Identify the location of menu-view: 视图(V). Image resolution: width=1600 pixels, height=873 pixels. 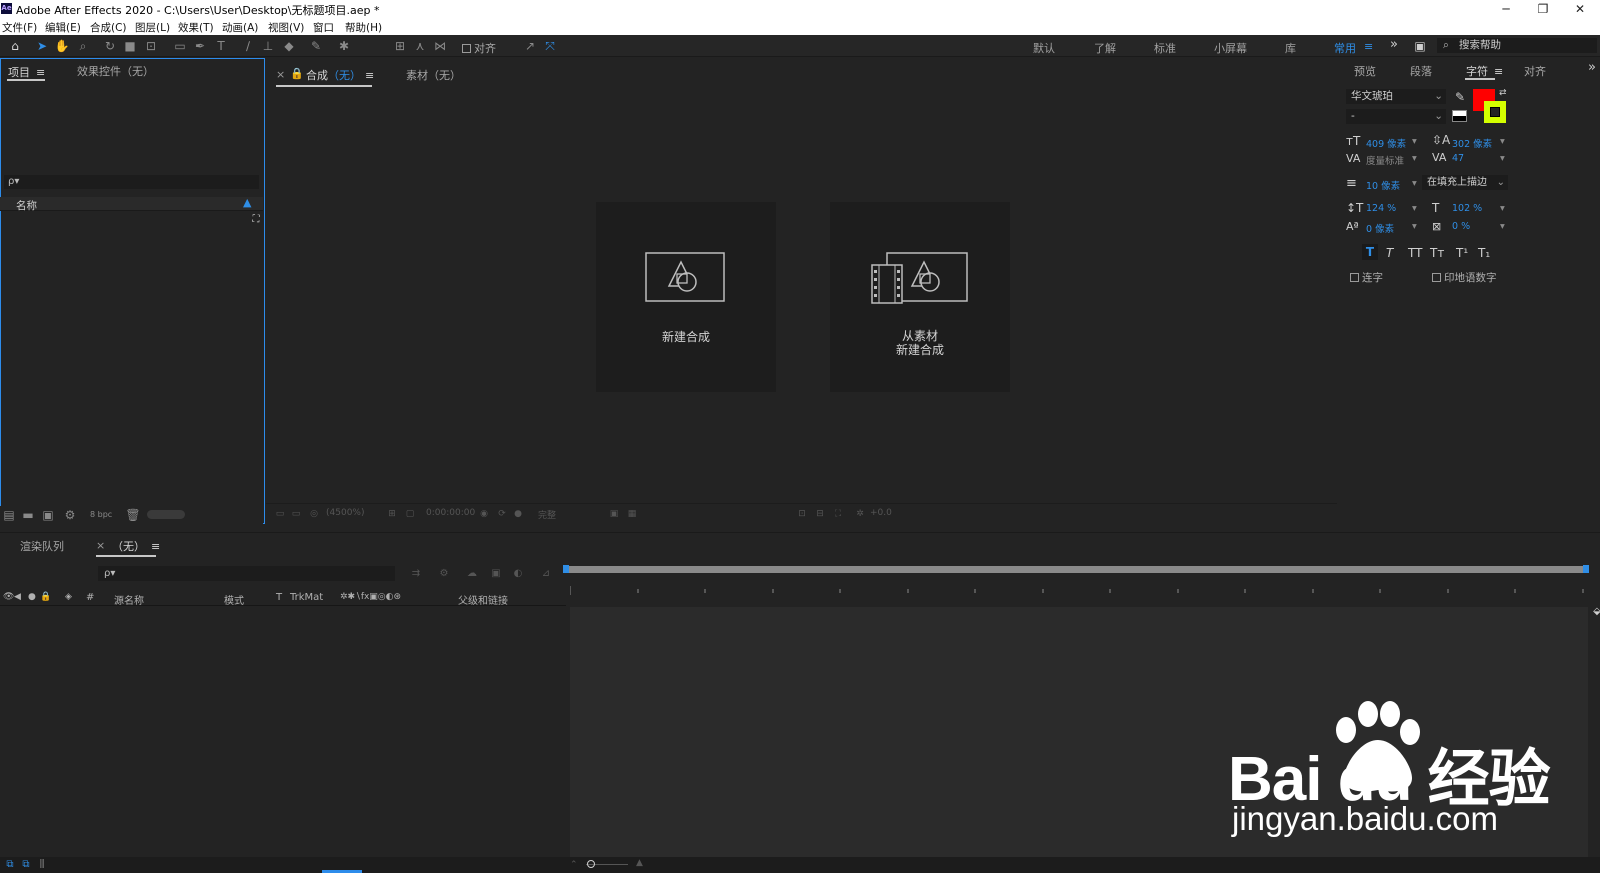
(286, 27).